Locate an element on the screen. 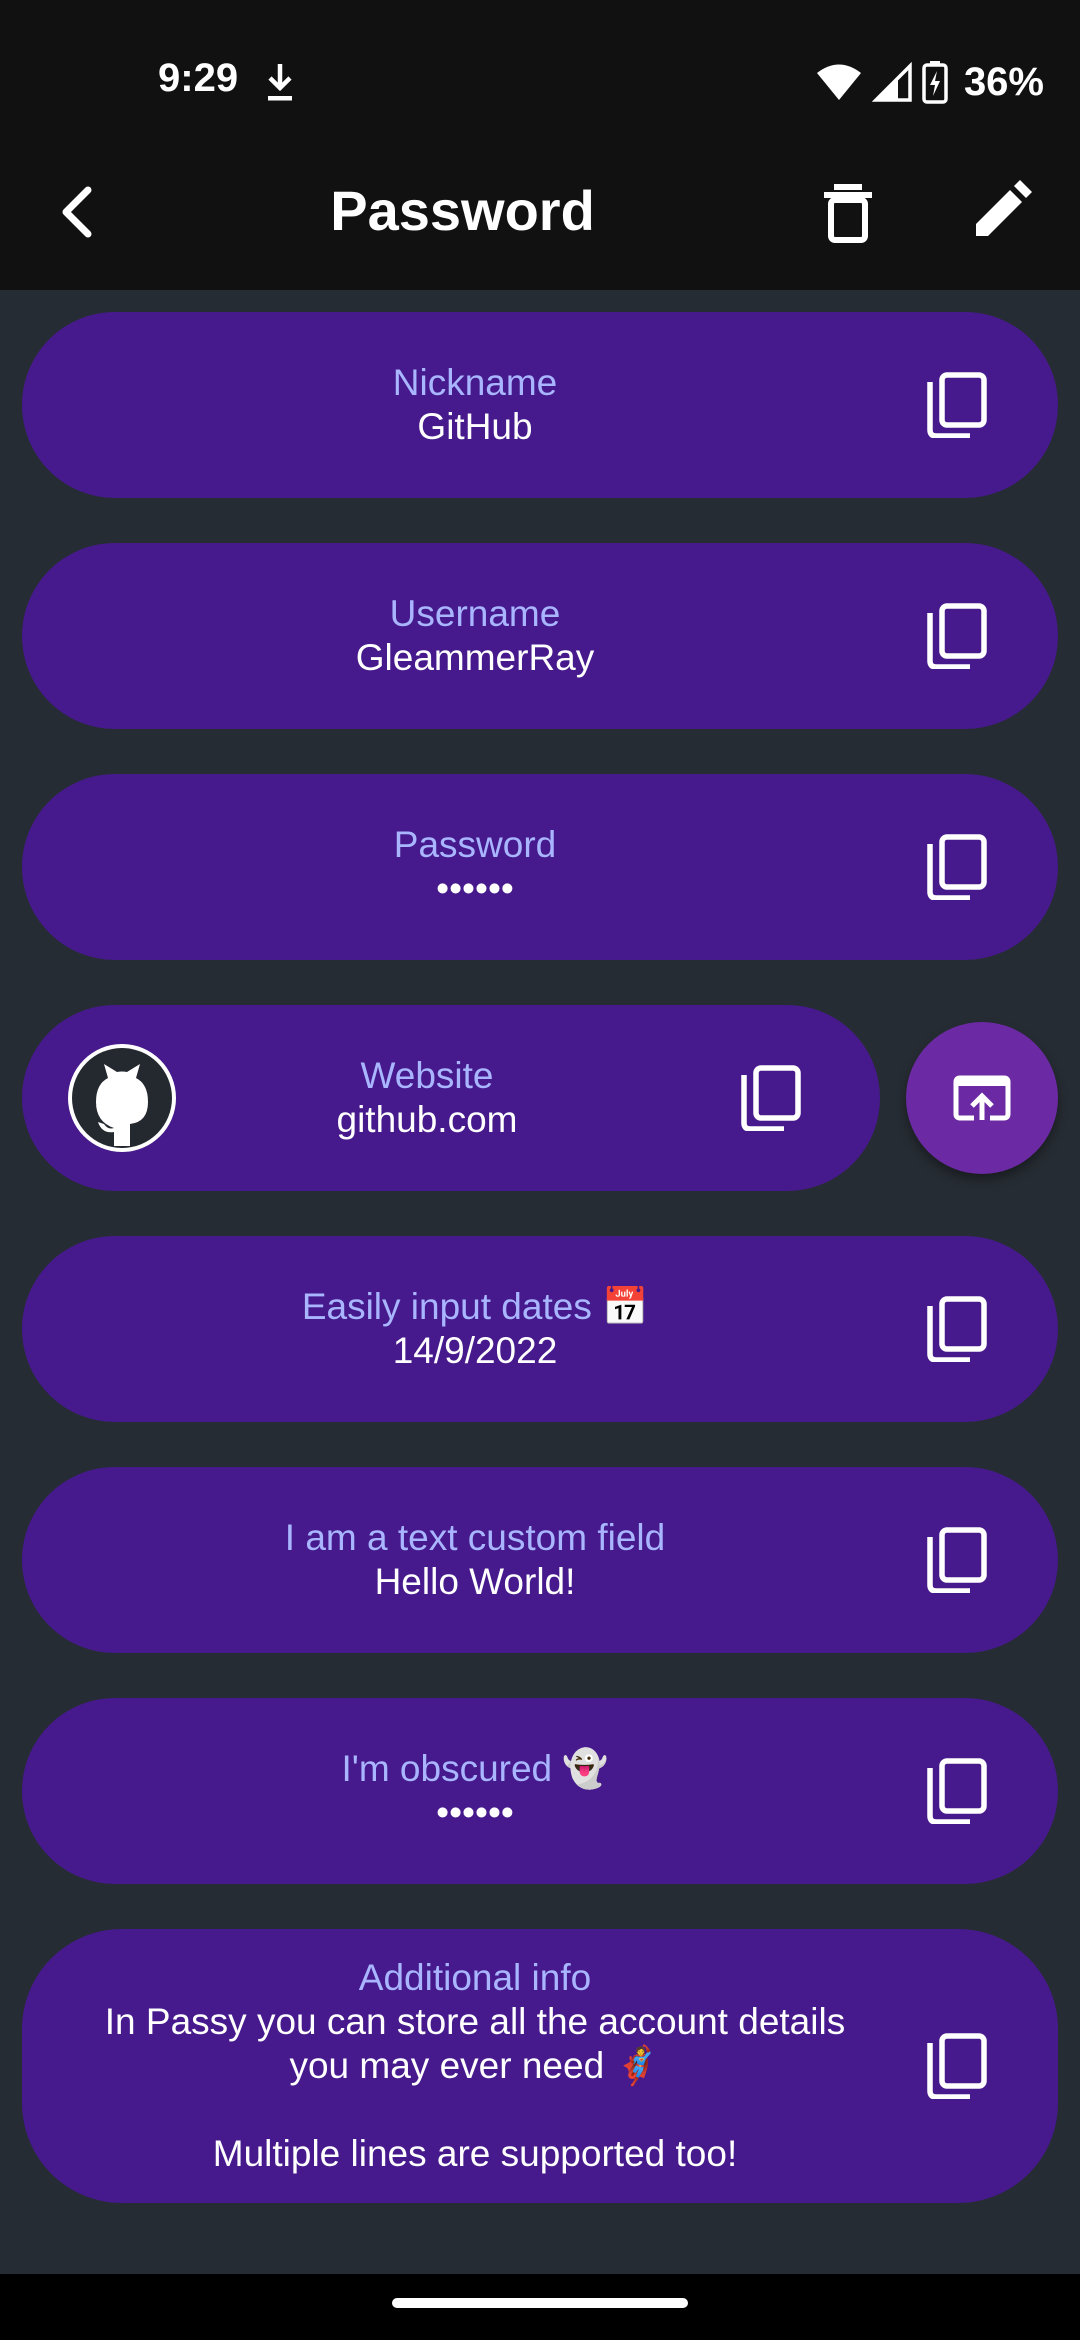 Image resolution: width=1080 pixels, height=2340 pixels. field-label: Easily input dates 📅 is located at coordinates (475, 1306).